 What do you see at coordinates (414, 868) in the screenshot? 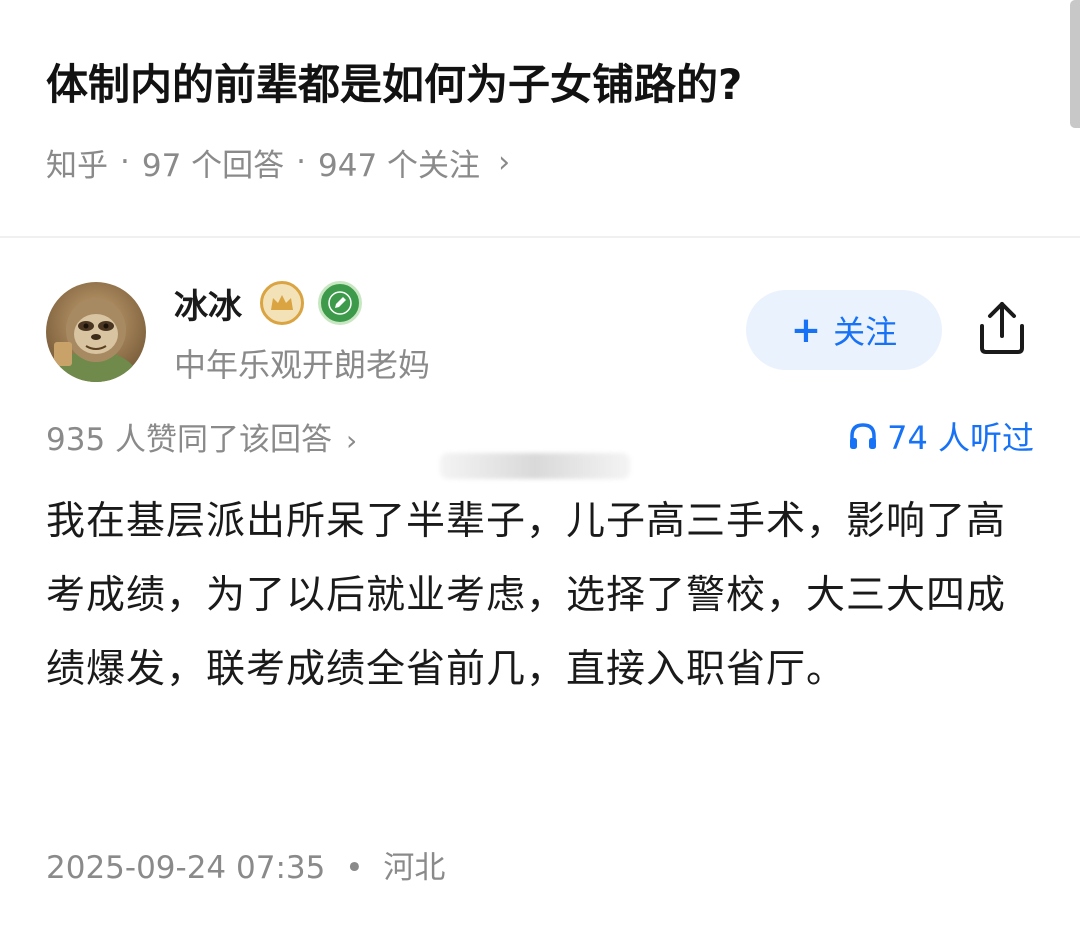
I see `answer-location: 河北` at bounding box center [414, 868].